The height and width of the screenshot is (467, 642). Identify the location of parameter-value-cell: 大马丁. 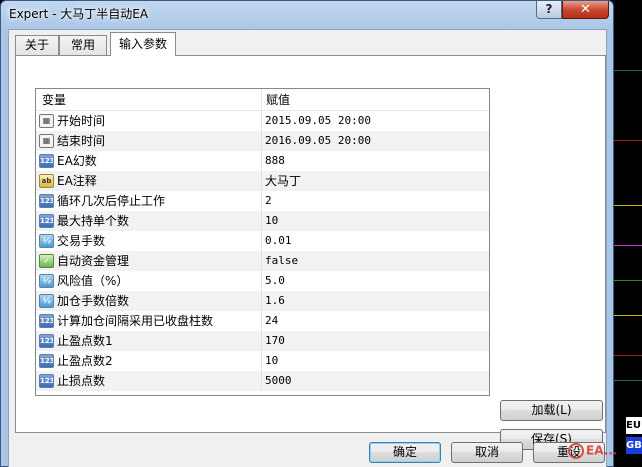
(375, 181).